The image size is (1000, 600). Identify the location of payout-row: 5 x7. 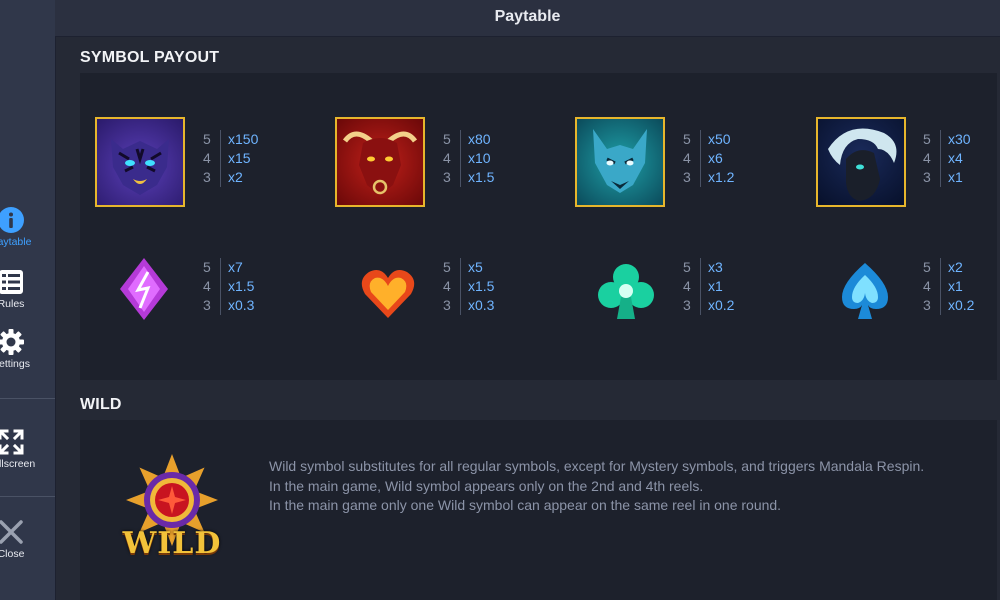
(228, 267).